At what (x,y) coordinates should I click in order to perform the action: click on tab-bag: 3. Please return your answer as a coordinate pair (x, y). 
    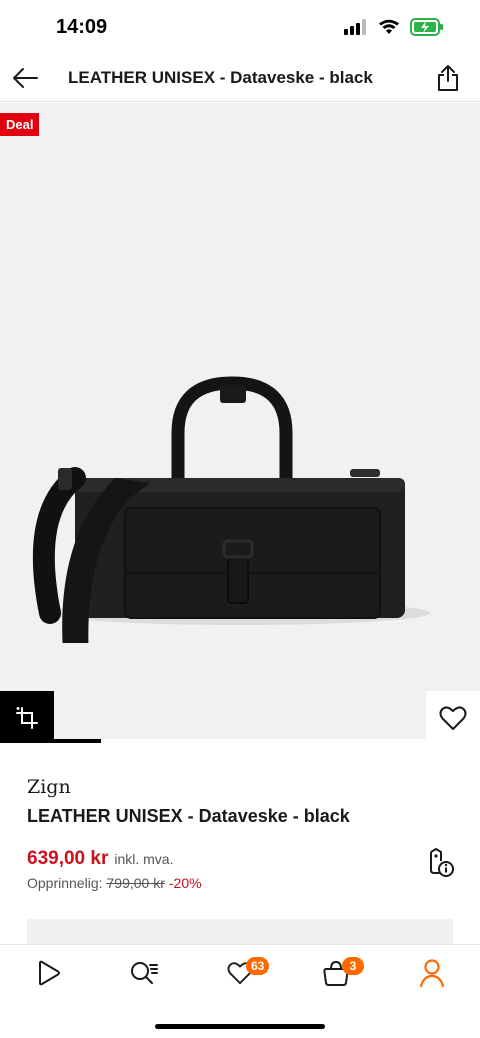
    Looking at the image, I should click on (338, 973).